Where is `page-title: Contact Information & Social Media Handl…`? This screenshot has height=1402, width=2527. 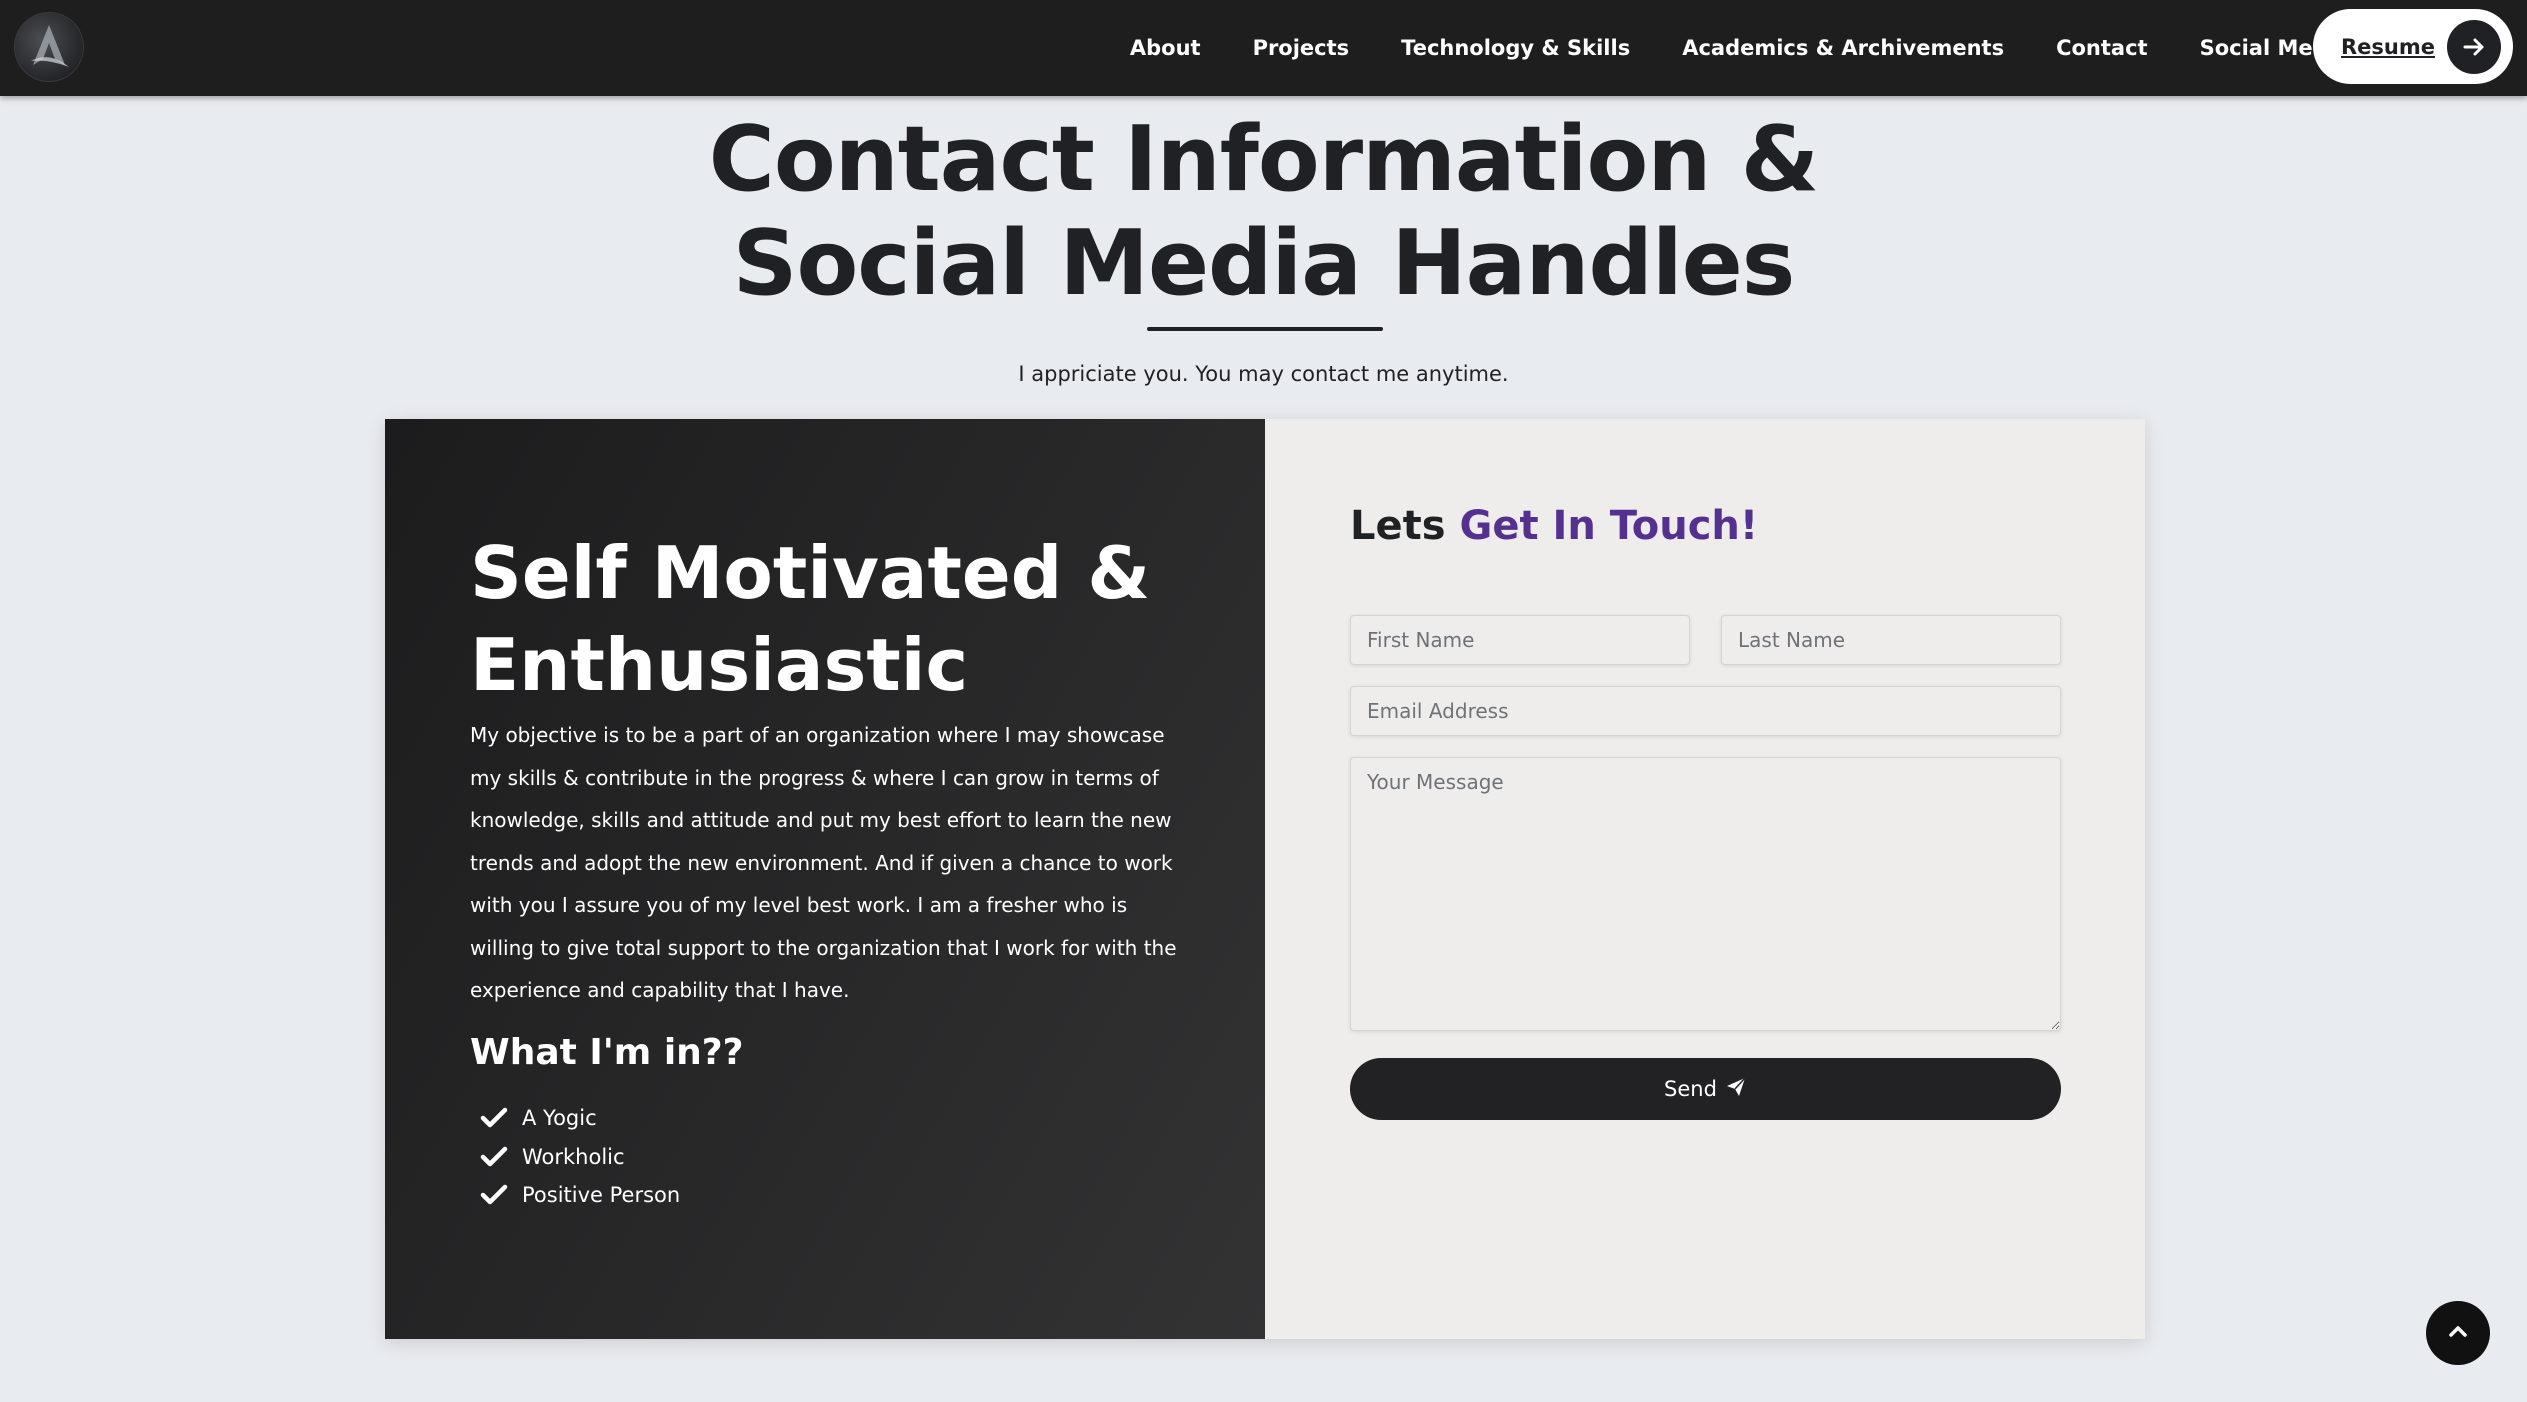 page-title: Contact Information & Social Media Handl… is located at coordinates (1263, 212).